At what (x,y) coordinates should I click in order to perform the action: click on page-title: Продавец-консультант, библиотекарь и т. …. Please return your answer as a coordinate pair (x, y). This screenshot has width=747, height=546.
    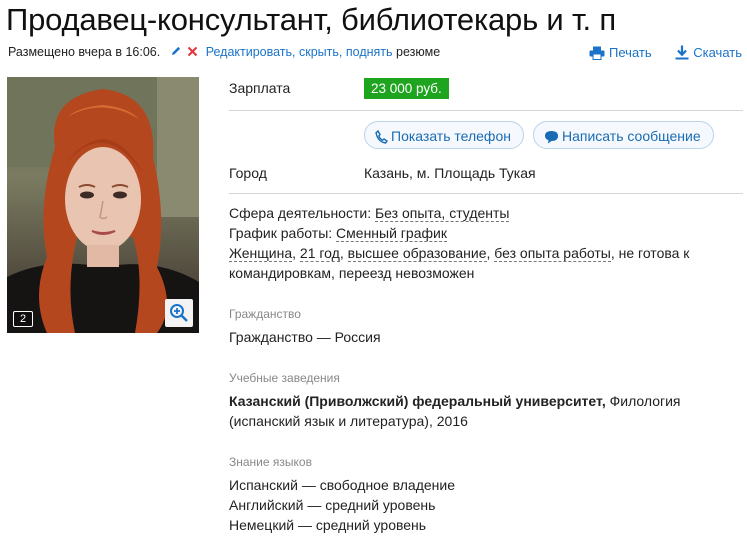
    Looking at the image, I should click on (311, 19).